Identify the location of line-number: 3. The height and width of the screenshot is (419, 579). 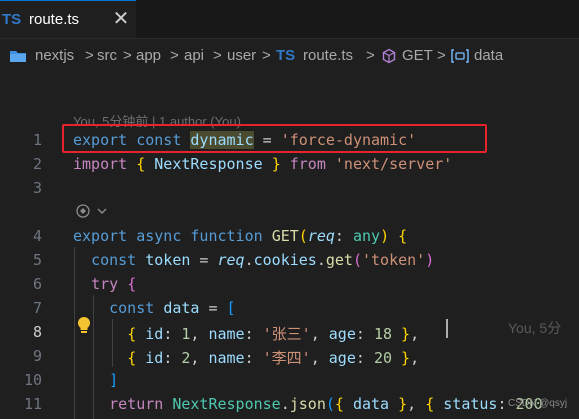
(37, 188).